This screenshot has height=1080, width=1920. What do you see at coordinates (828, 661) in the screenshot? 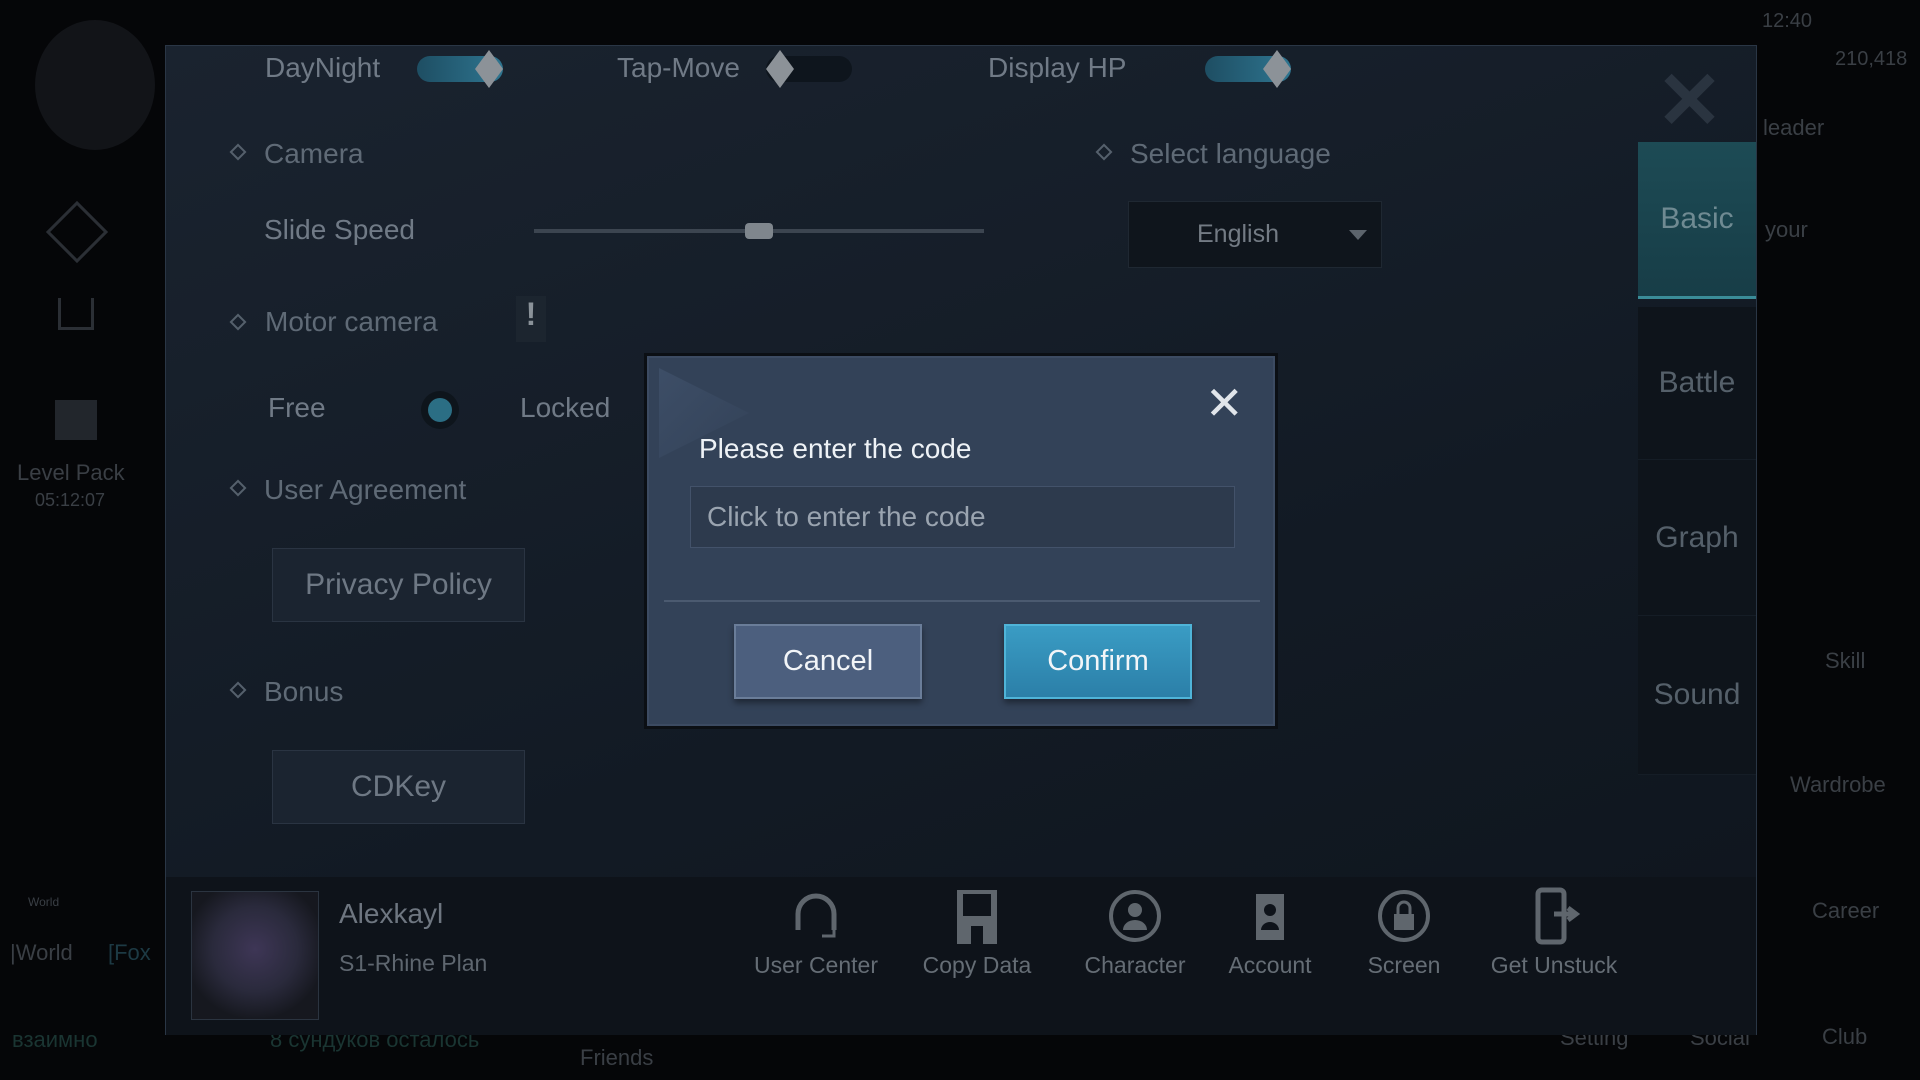
I see `cancel-button: Cancel` at bounding box center [828, 661].